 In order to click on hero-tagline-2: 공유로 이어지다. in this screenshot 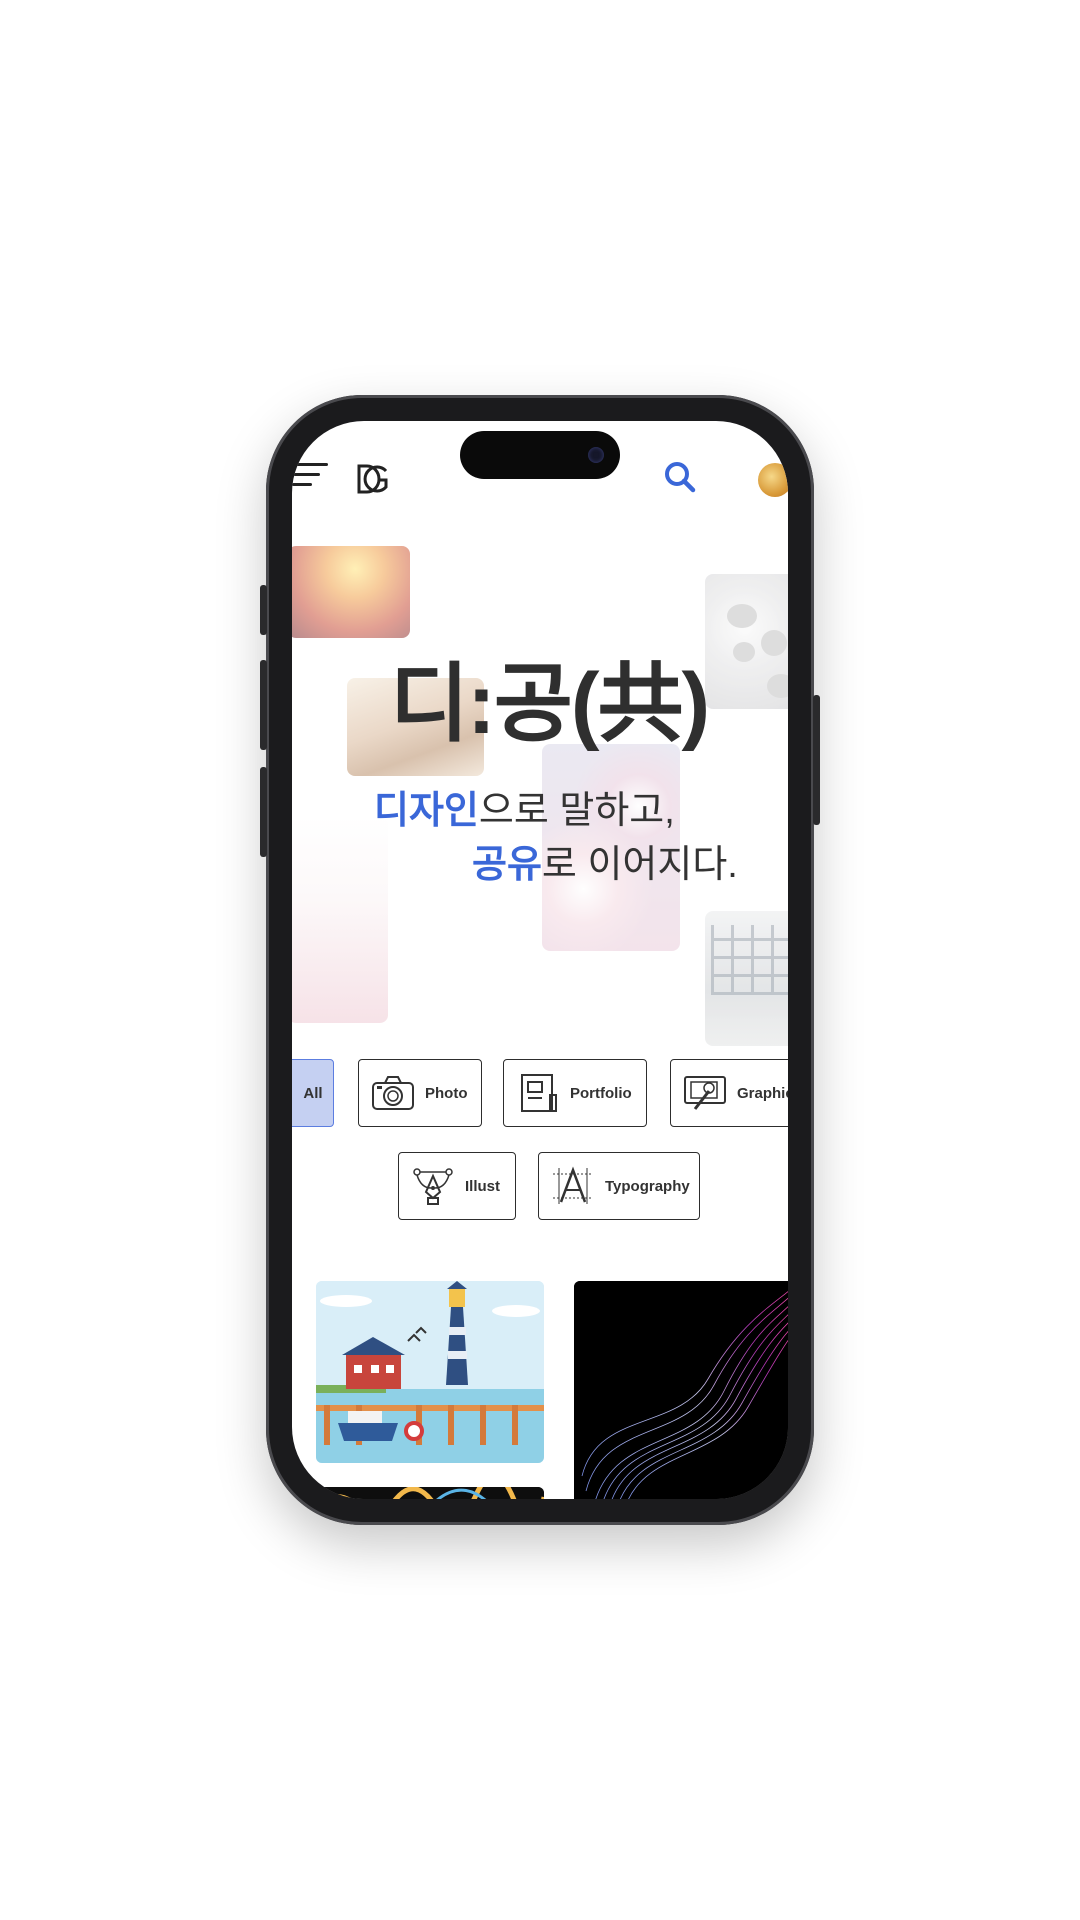, I will do `click(605, 865)`.